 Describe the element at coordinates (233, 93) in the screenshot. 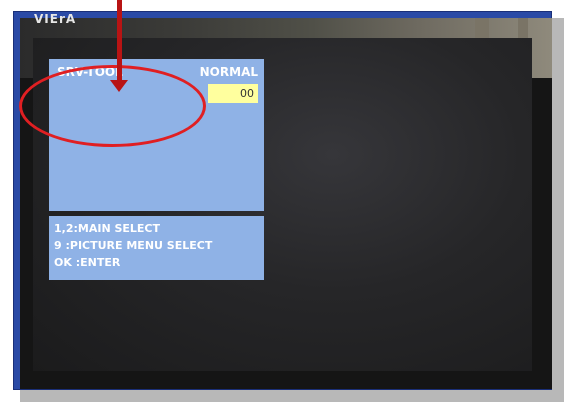

I see `value-field: 00` at that location.